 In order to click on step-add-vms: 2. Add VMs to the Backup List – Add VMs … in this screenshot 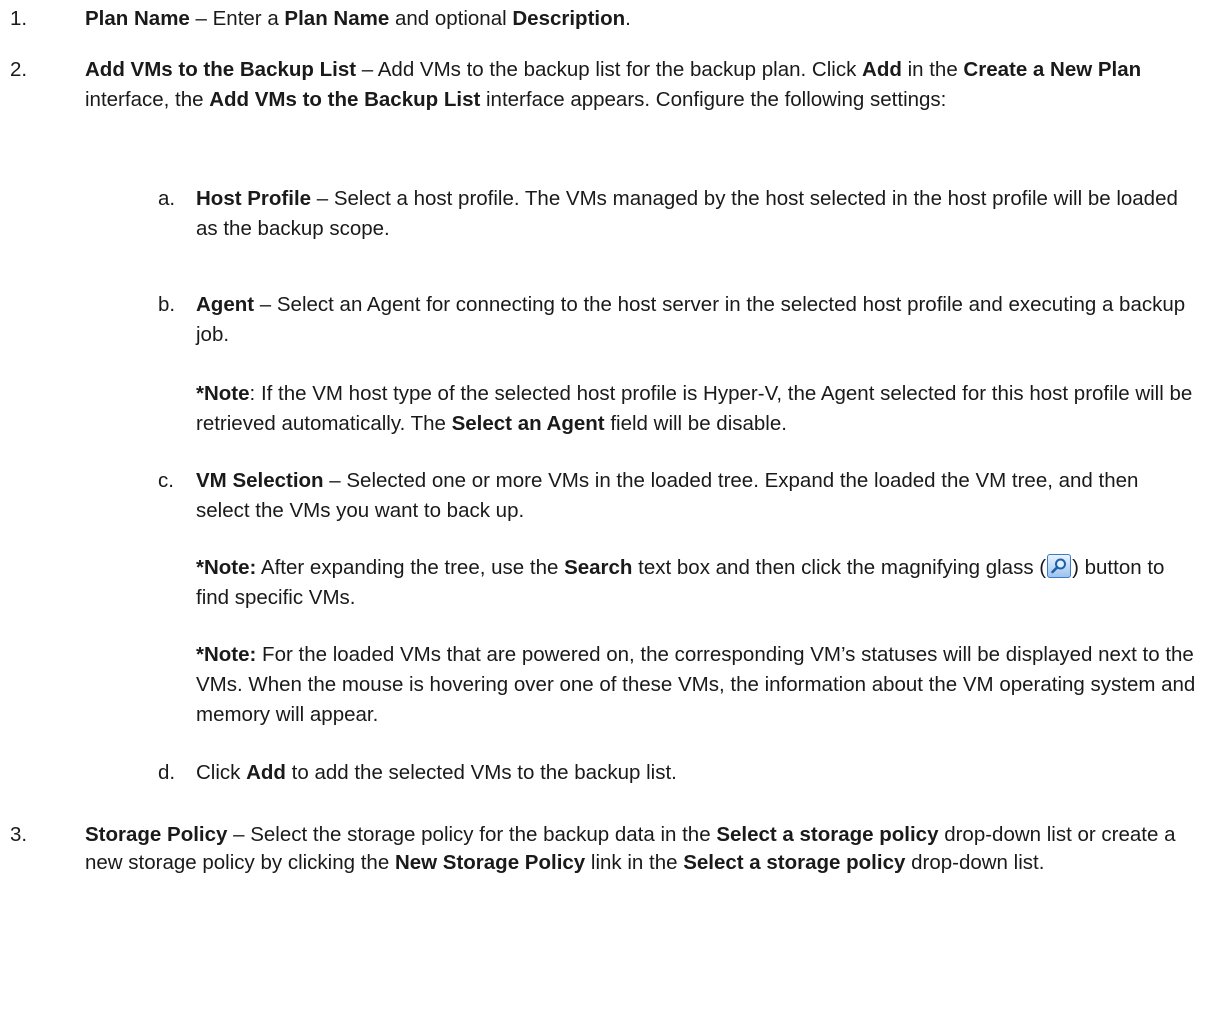, I will do `click(598, 85)`.